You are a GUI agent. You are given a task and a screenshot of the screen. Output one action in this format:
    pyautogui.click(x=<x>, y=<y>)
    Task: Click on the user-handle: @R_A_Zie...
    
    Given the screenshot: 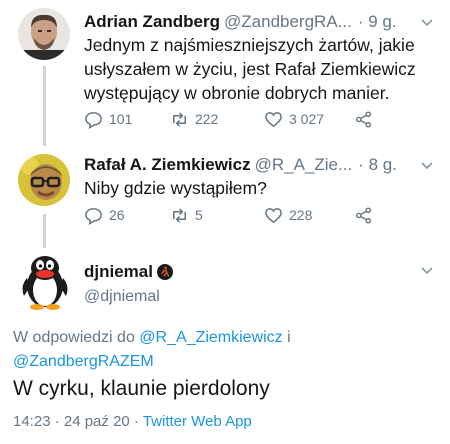 What is the action you would take?
    pyautogui.click(x=304, y=164)
    